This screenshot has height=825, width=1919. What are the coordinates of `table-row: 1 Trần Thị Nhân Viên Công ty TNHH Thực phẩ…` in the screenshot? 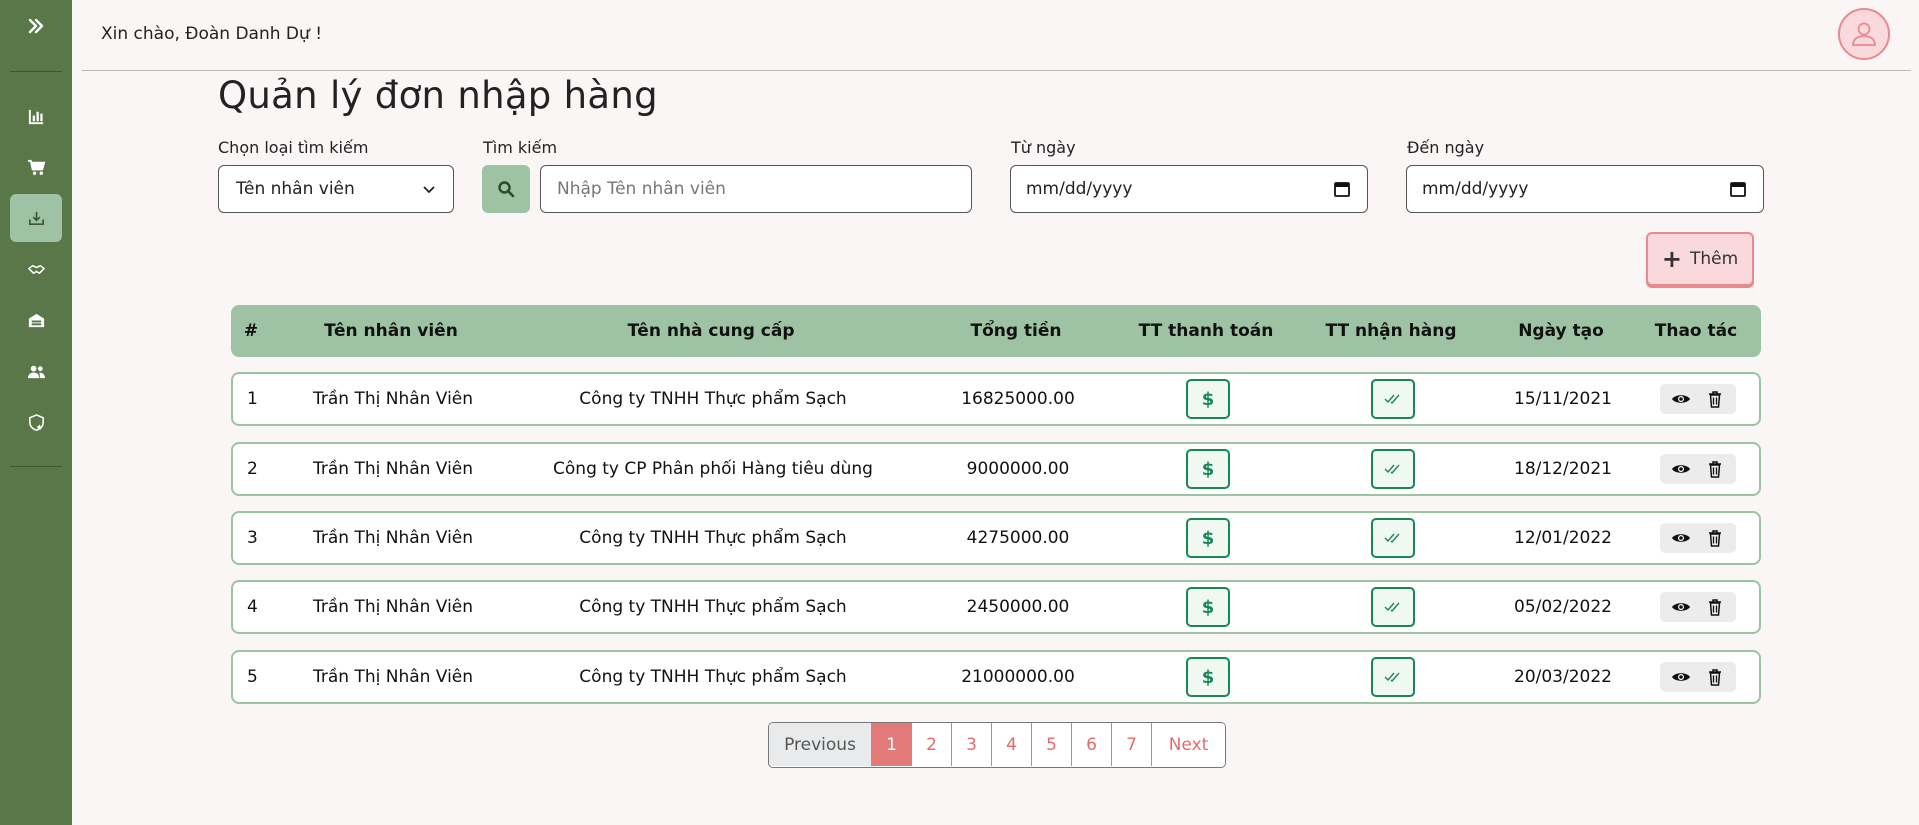 It's located at (996, 399).